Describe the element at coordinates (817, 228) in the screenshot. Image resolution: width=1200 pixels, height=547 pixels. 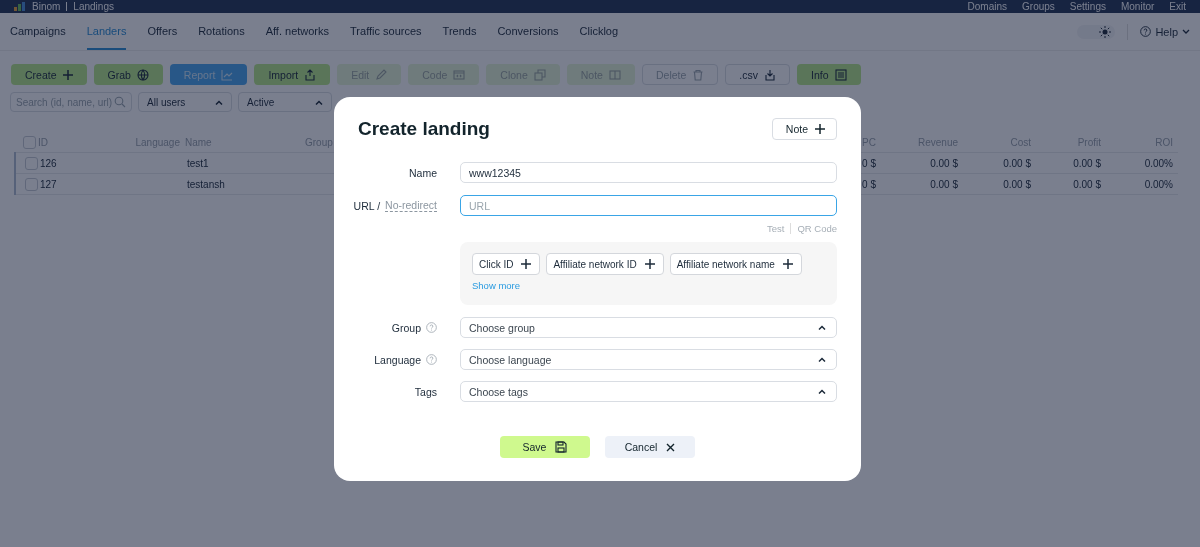
I see `url-action-link: QR Code` at that location.